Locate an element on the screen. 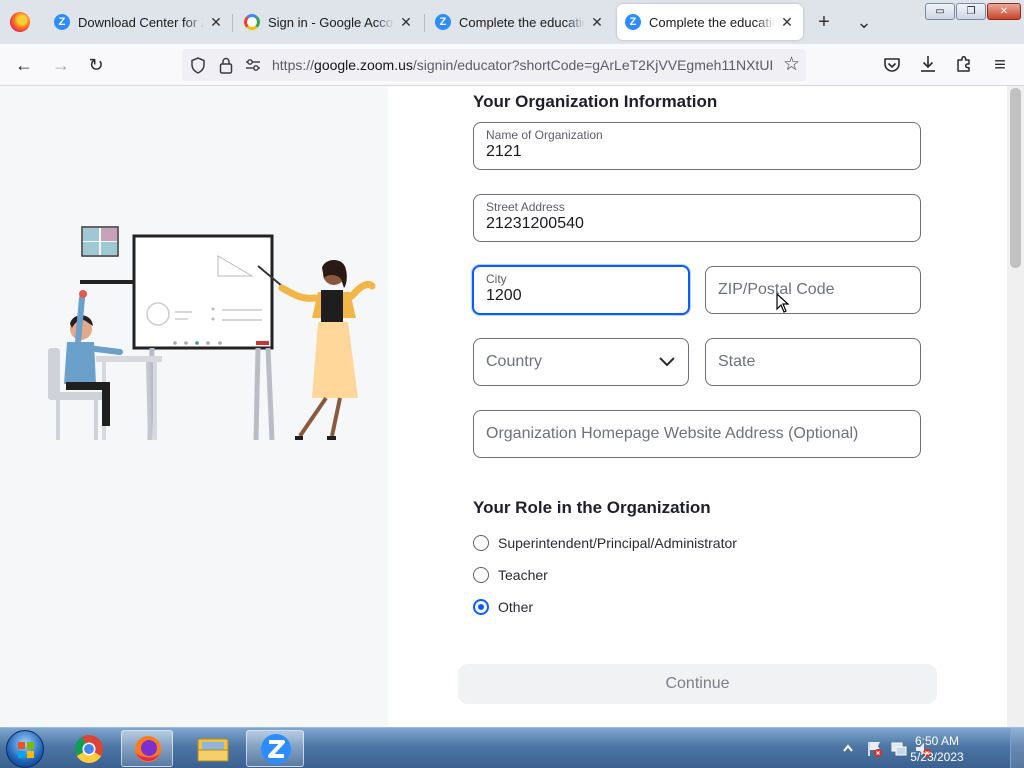  windows-logo-icon is located at coordinates (26, 750).